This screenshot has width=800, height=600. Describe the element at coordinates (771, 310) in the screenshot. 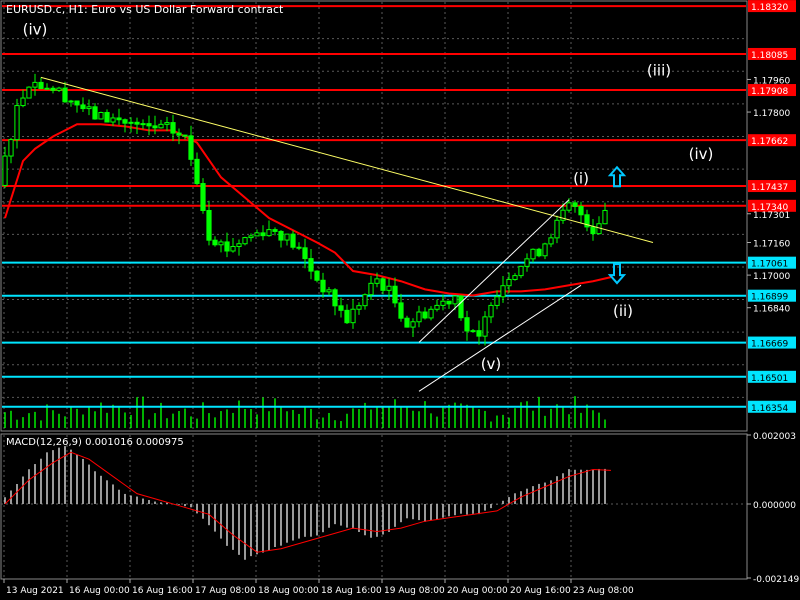

I see `price-tick-label: 1.16840` at that location.